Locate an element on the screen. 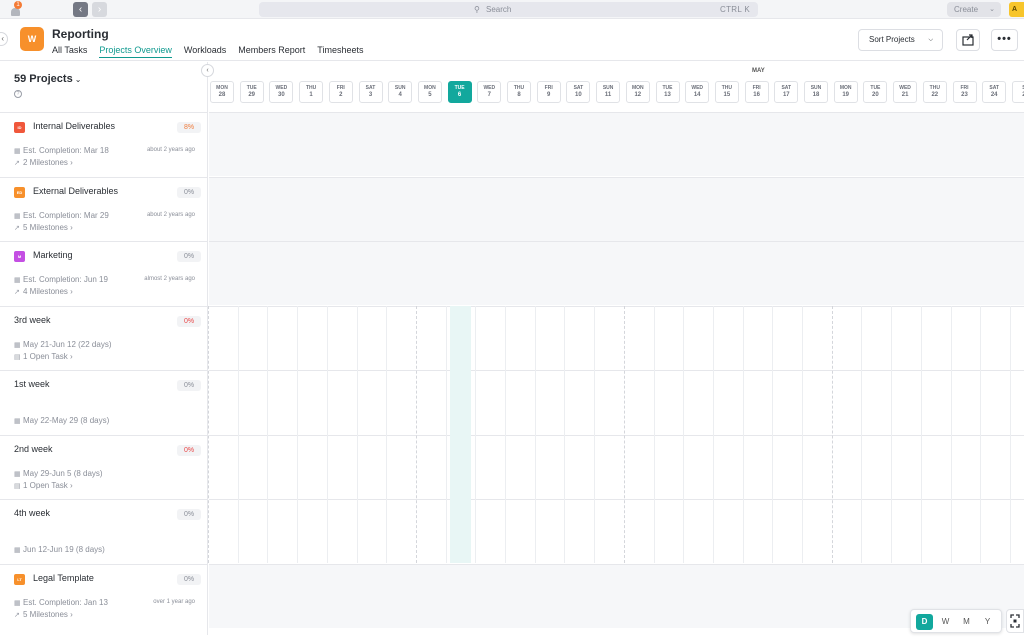 The width and height of the screenshot is (1024, 637). create-button: Create ⌄ is located at coordinates (974, 9).